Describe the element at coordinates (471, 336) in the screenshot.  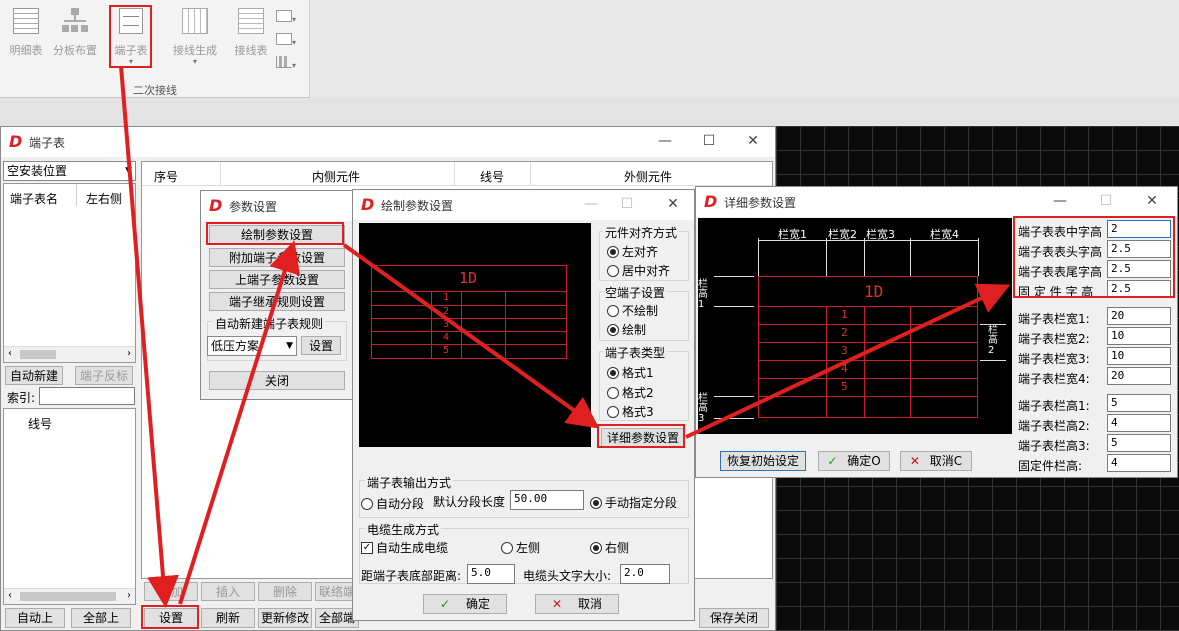
I see `arrow-draw-to-detail` at that location.